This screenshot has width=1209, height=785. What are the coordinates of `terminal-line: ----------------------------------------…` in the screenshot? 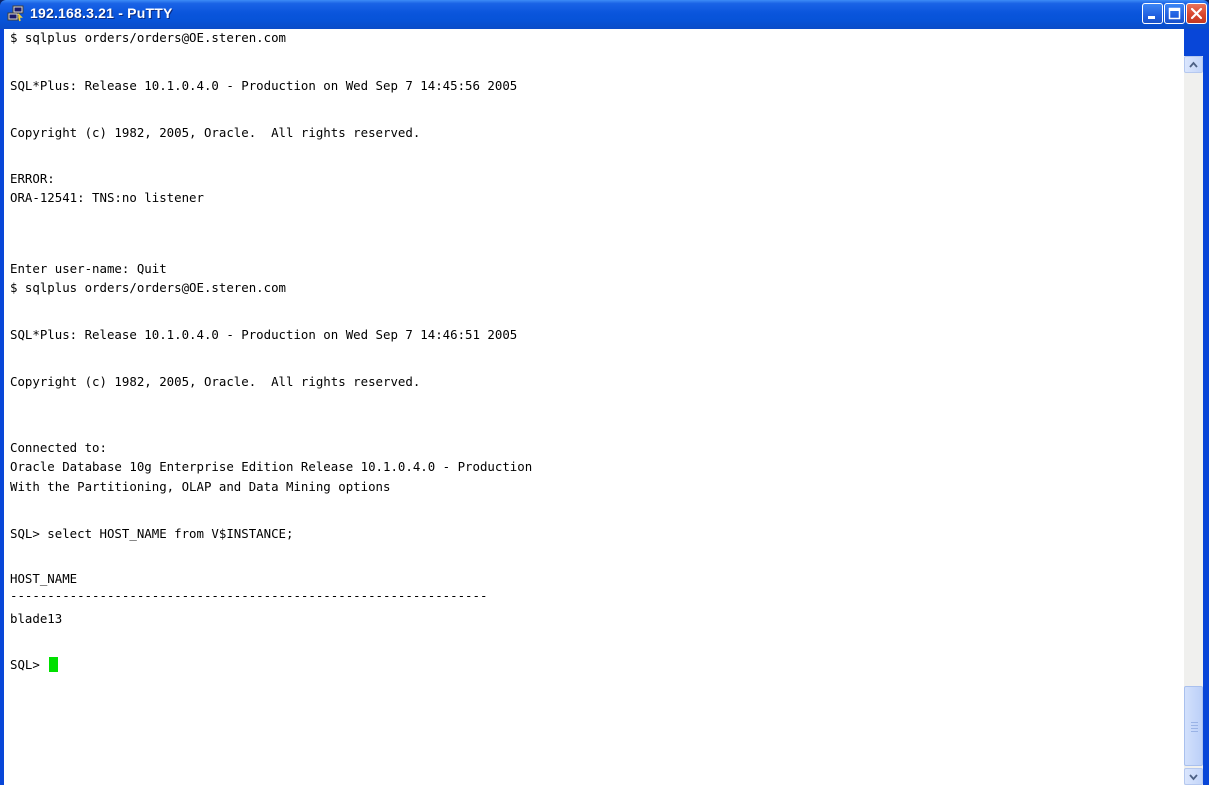 It's located at (249, 595).